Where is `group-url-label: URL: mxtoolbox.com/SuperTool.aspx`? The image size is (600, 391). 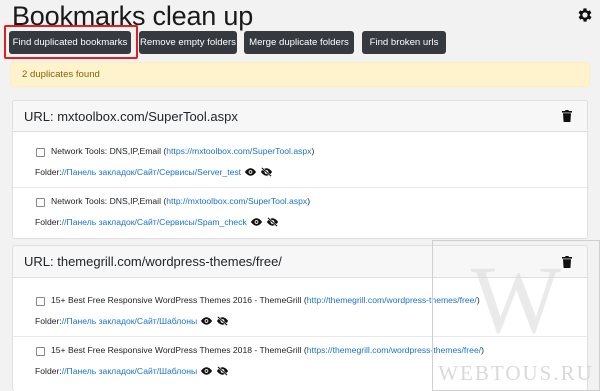
group-url-label: URL: mxtoolbox.com/SuperTool.aspx is located at coordinates (131, 116).